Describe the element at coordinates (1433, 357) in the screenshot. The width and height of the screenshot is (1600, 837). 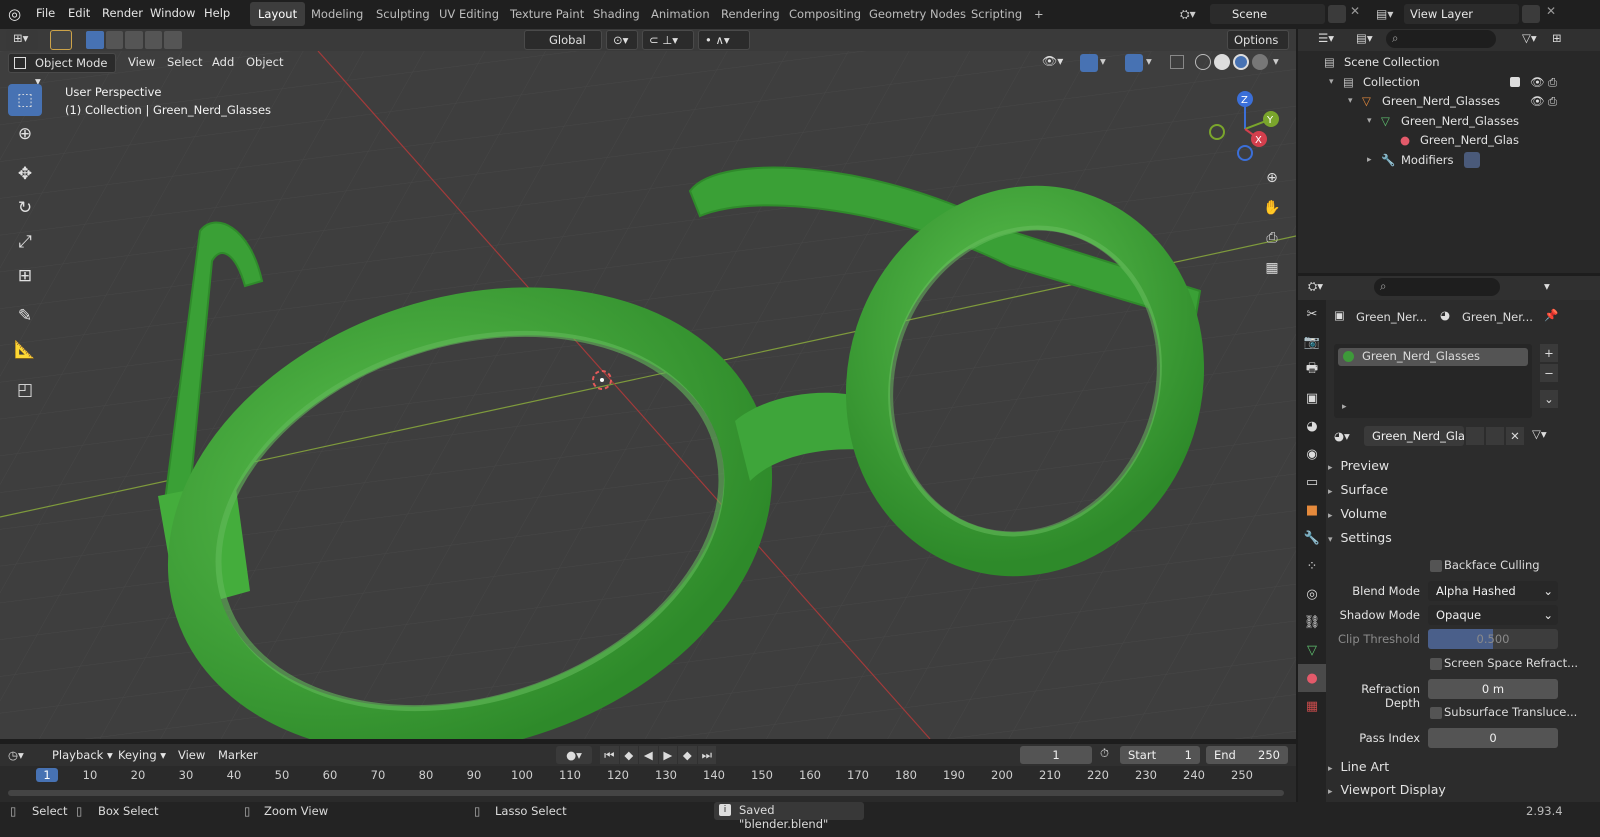
I see `material-slot-item: Green_Nerd_Glasses` at that location.